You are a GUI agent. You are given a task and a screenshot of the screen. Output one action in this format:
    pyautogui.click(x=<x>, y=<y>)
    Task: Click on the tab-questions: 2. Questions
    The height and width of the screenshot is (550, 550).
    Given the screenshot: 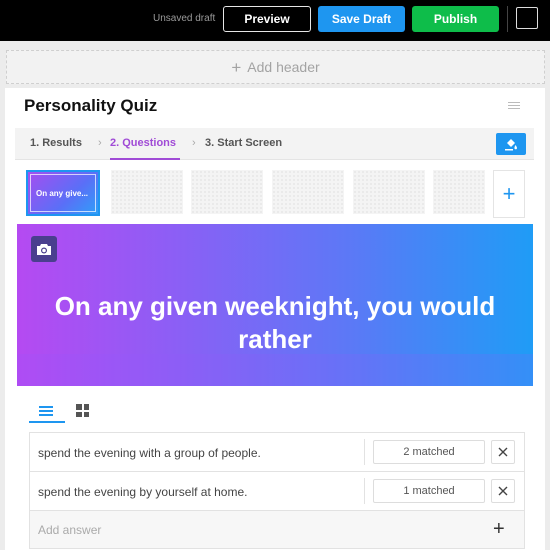 What is the action you would take?
    pyautogui.click(x=143, y=143)
    